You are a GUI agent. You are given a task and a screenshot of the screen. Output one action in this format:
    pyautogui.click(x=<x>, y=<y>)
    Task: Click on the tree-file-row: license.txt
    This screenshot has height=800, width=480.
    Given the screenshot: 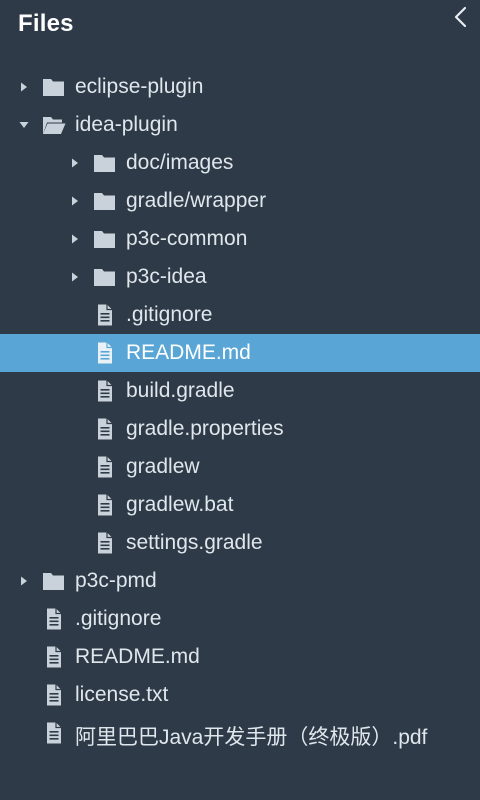 What is the action you would take?
    pyautogui.click(x=240, y=695)
    